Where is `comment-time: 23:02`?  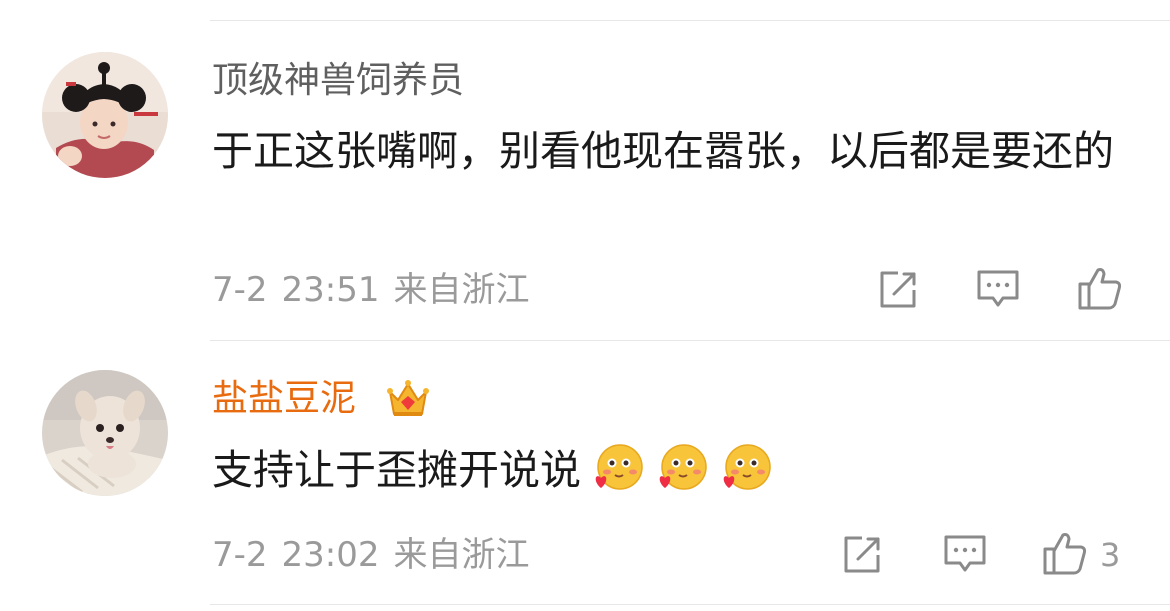 comment-time: 23:02 is located at coordinates (330, 555).